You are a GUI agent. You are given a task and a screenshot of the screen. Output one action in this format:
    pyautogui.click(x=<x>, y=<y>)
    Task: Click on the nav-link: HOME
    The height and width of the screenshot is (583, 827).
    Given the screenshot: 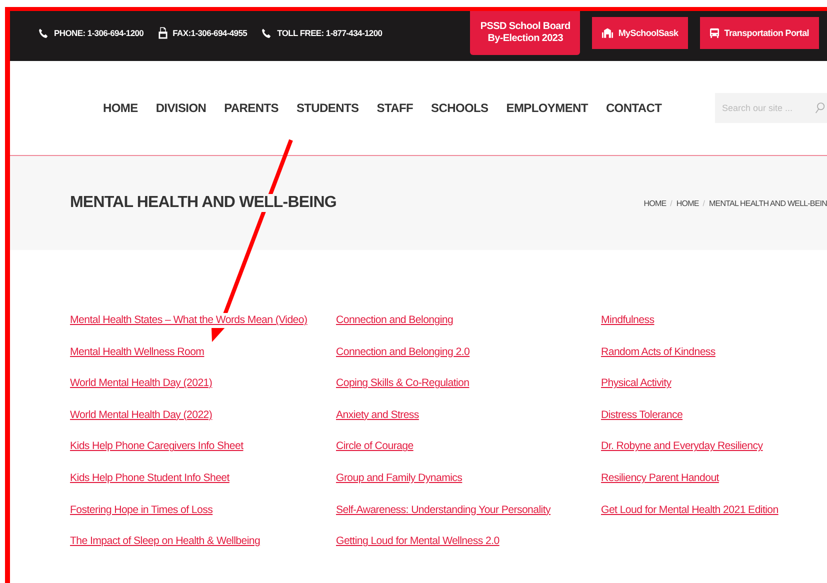 What is the action you would take?
    pyautogui.click(x=120, y=108)
    